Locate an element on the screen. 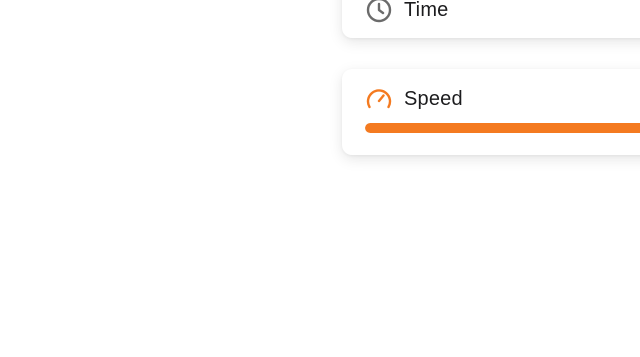  speed-progress-fill is located at coordinates (502, 128).